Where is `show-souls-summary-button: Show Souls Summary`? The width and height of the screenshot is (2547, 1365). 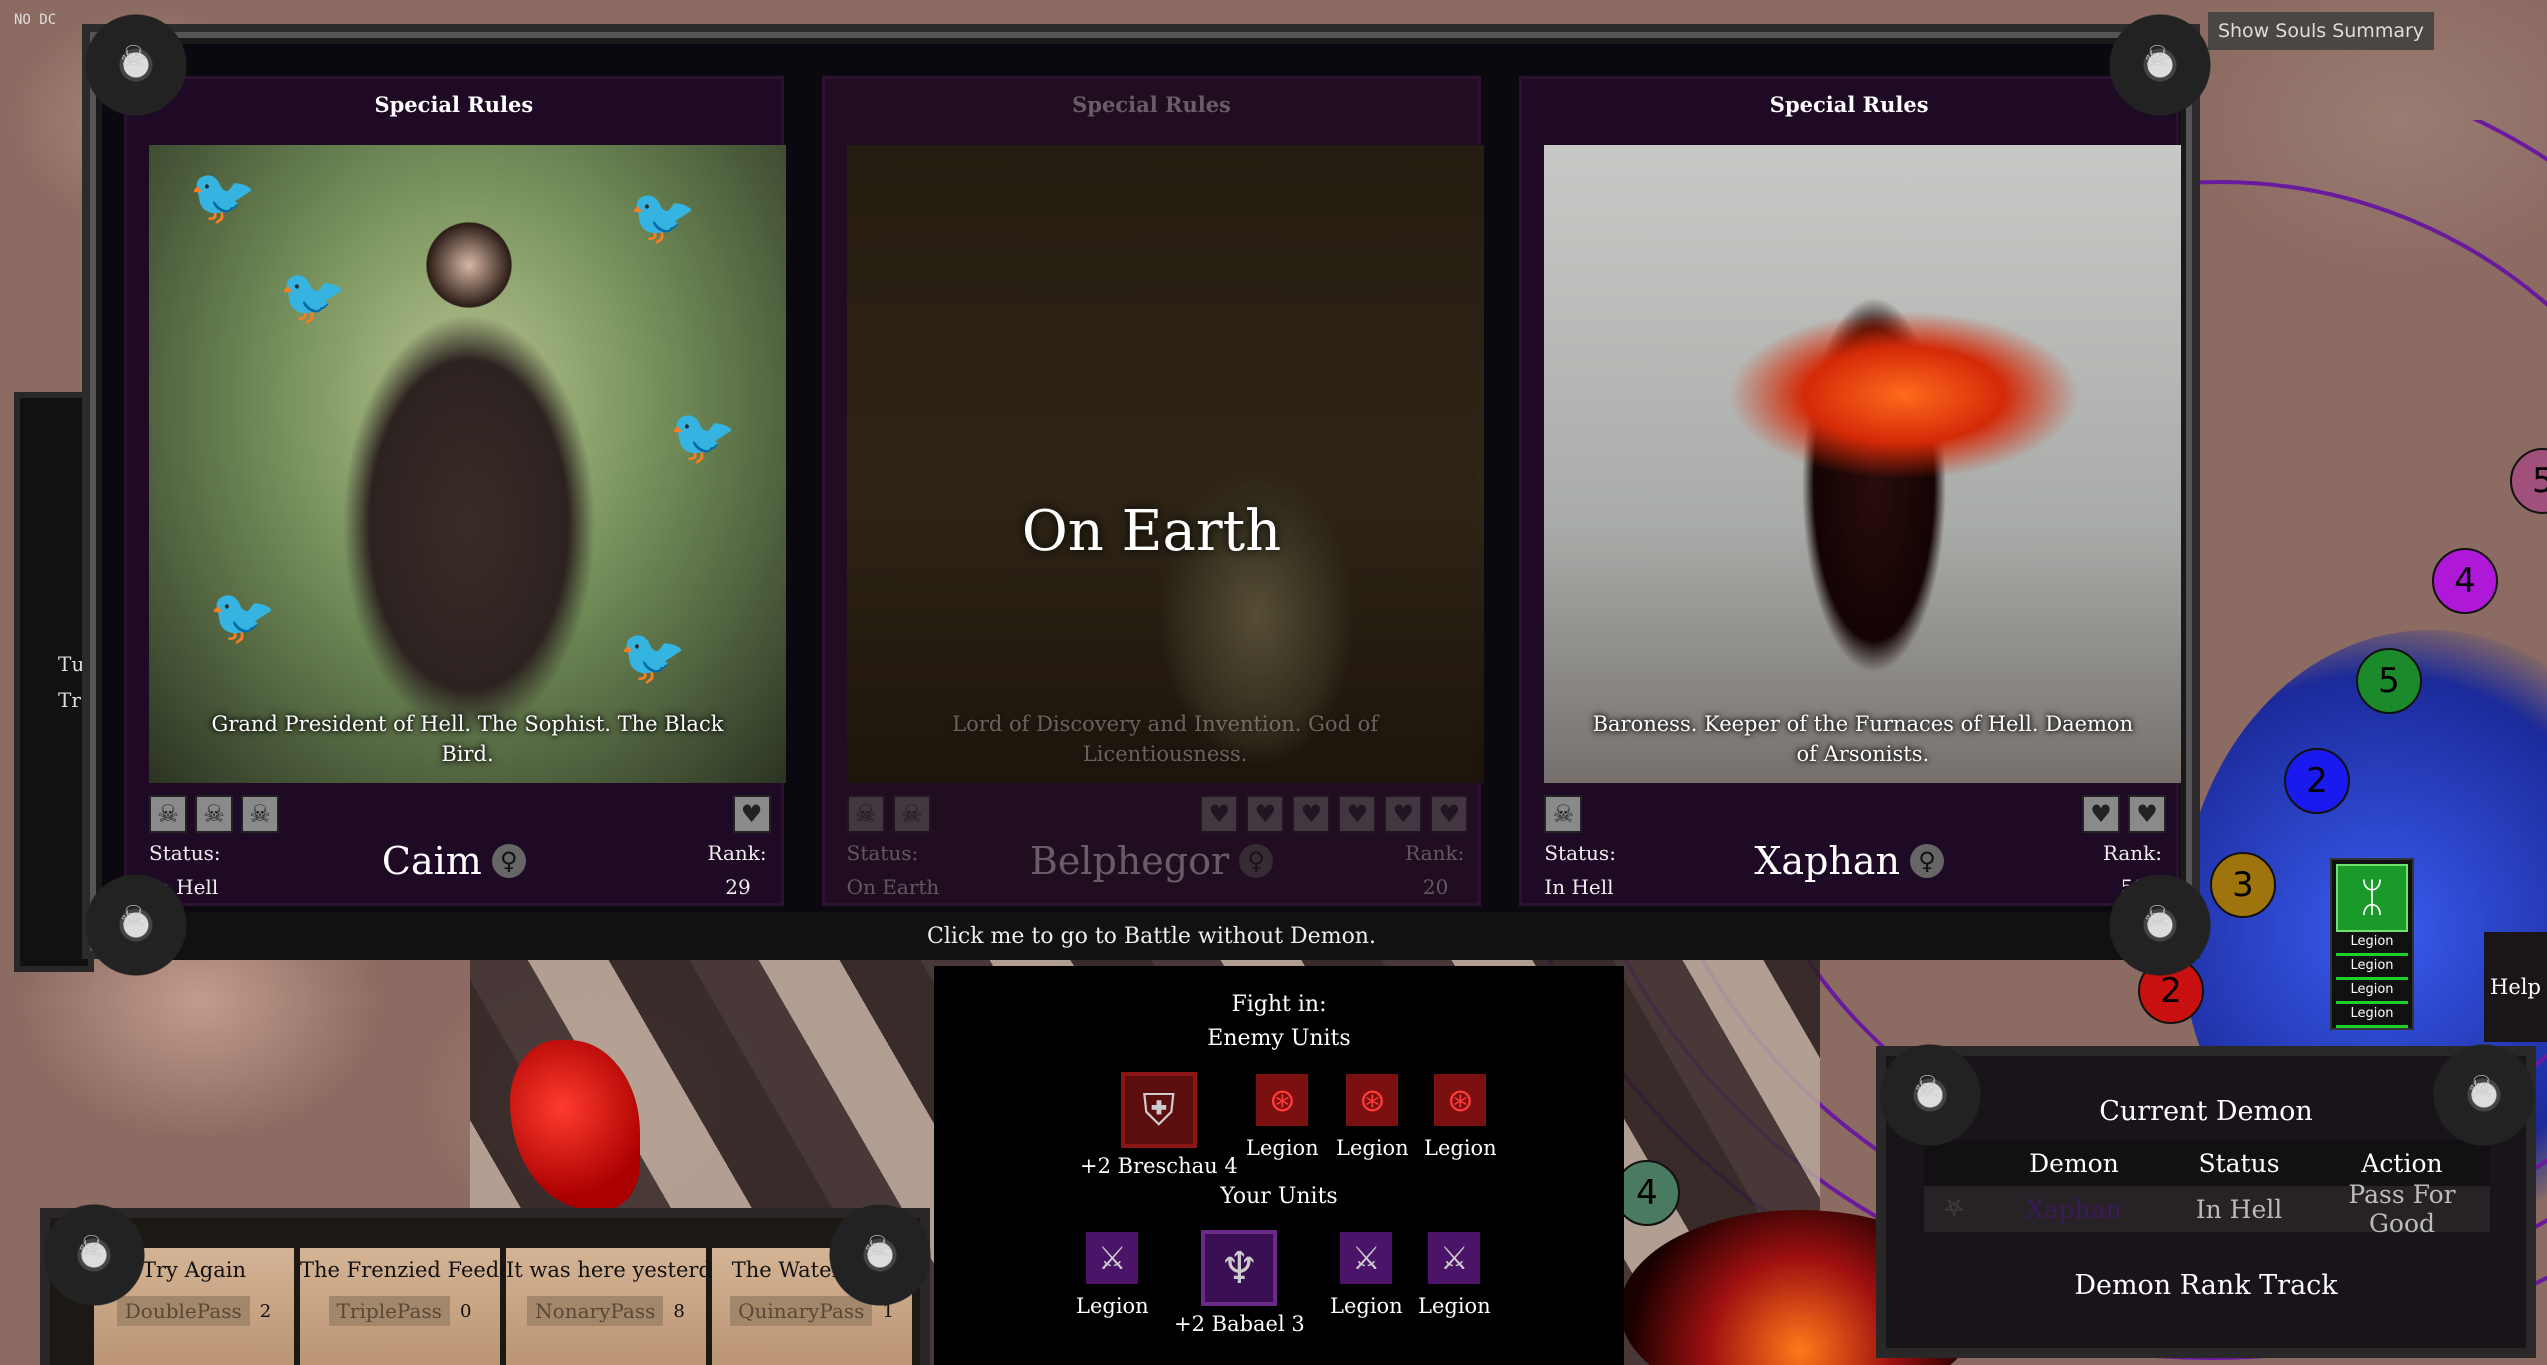 show-souls-summary-button: Show Souls Summary is located at coordinates (2321, 31).